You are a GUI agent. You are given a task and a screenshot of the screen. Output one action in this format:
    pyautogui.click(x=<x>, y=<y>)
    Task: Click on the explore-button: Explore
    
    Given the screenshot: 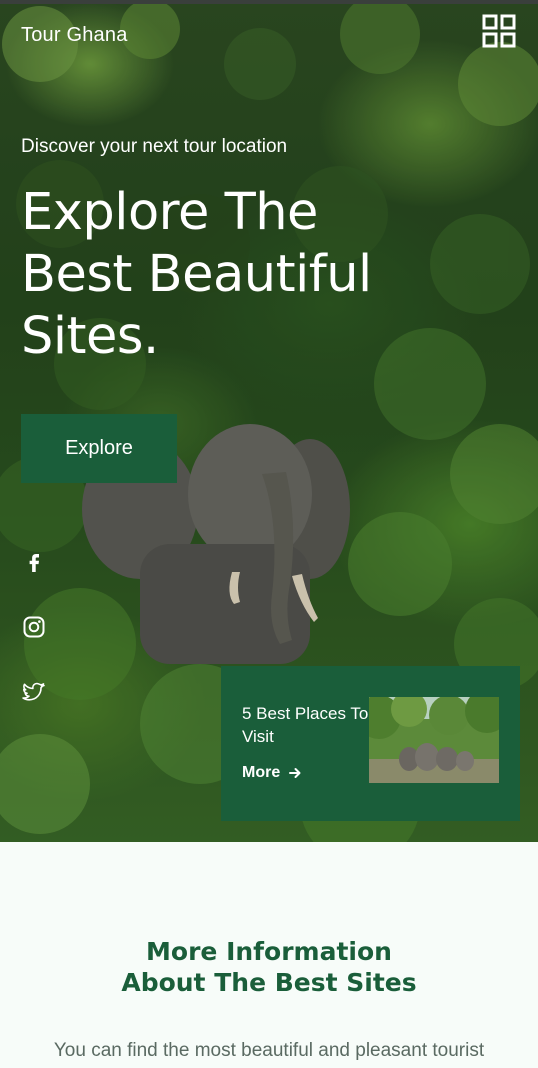 What is the action you would take?
    pyautogui.click(x=99, y=448)
    